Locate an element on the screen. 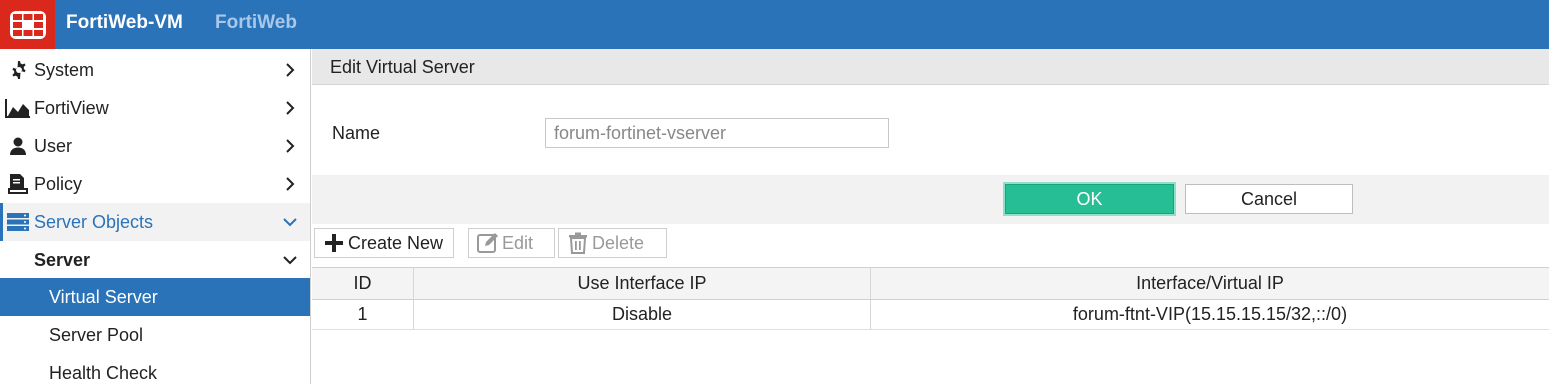 This screenshot has height=392, width=1549. top-header: FortiWeb-VM FortiWeb is located at coordinates (774, 24).